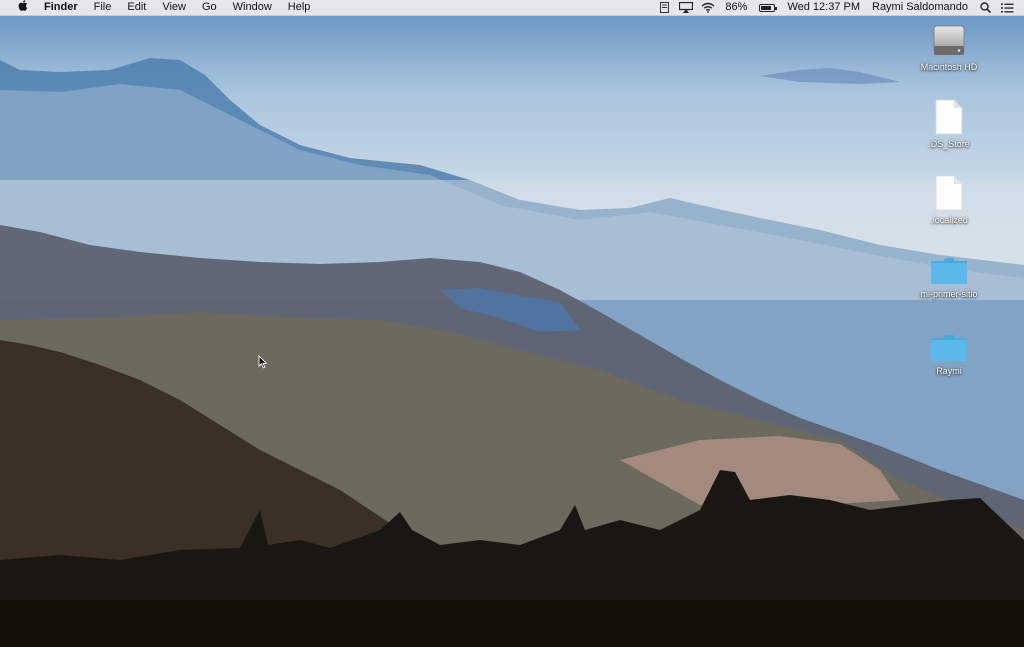  I want to click on battery-level-fill, so click(766, 7).